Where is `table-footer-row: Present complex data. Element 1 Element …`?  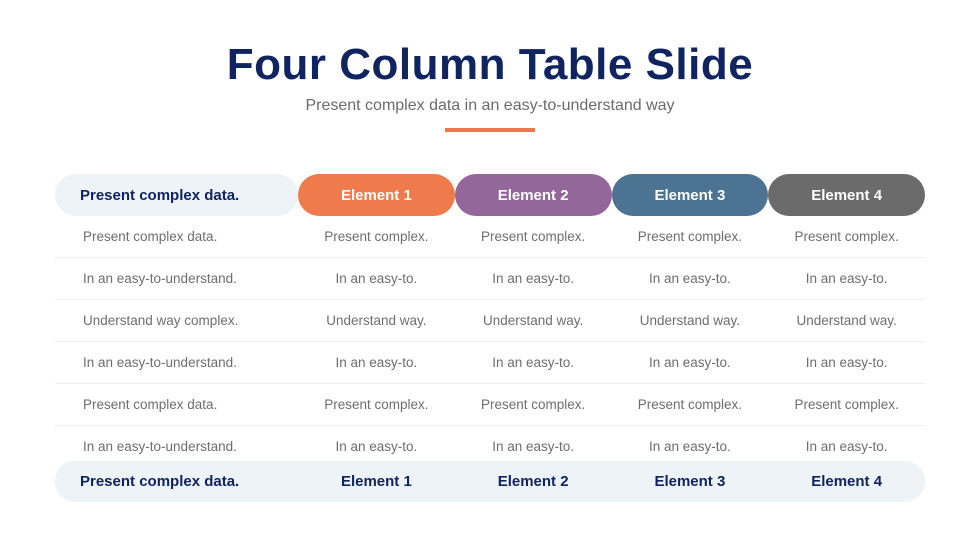
table-footer-row: Present complex data. Element 1 Element … is located at coordinates (490, 481).